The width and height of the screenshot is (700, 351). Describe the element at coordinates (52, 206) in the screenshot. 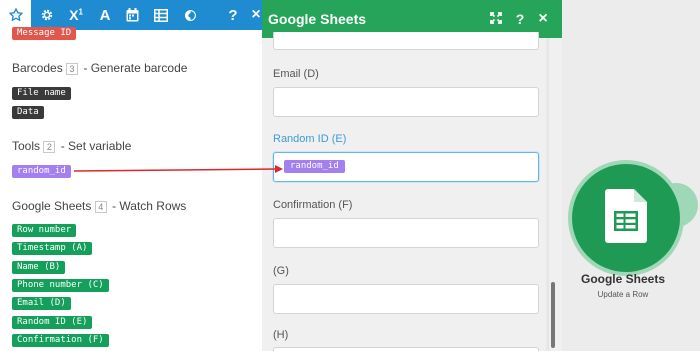

I see `group-name: Google Sheets` at that location.